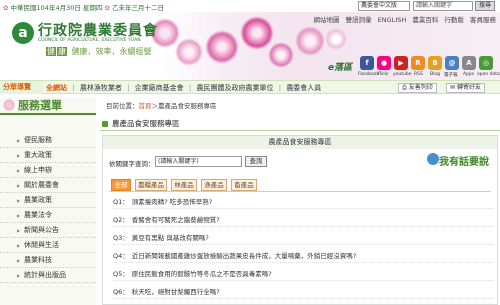 This screenshot has height=305, width=500. What do you see at coordinates (121, 274) in the screenshot?
I see `question-number: Q5：` at bounding box center [121, 274].